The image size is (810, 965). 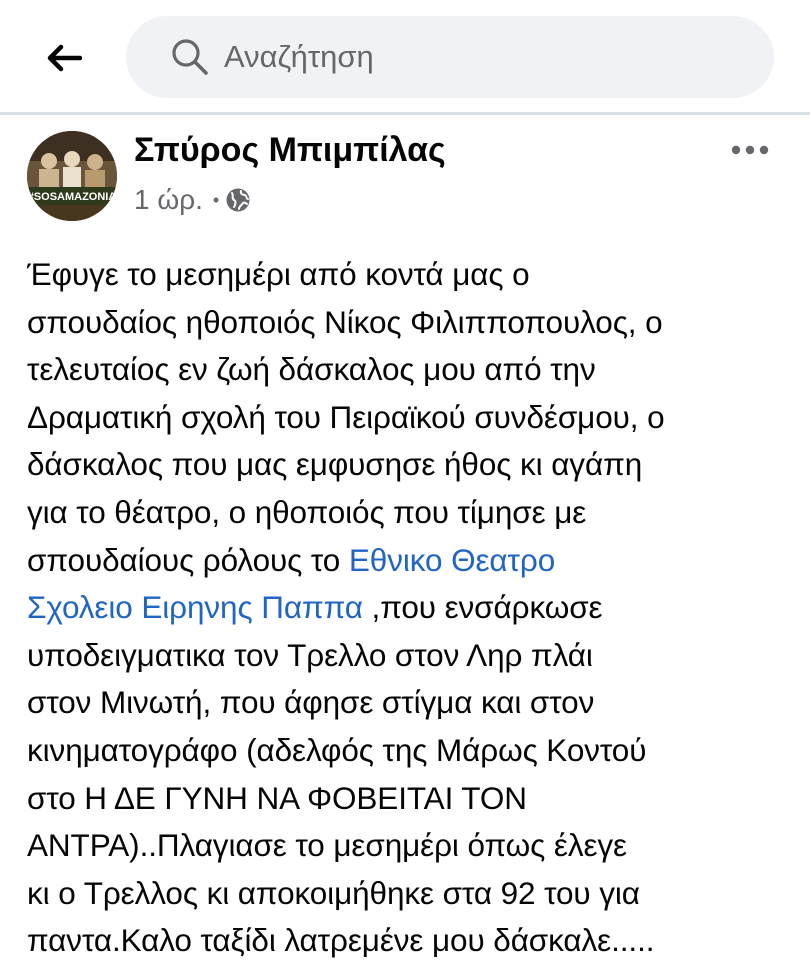 What do you see at coordinates (327, 845) in the screenshot?
I see `post-text-line: ΑΝΤΡΑ)..Πλαγιασε το μεσημέρι όπως έλεγε` at bounding box center [327, 845].